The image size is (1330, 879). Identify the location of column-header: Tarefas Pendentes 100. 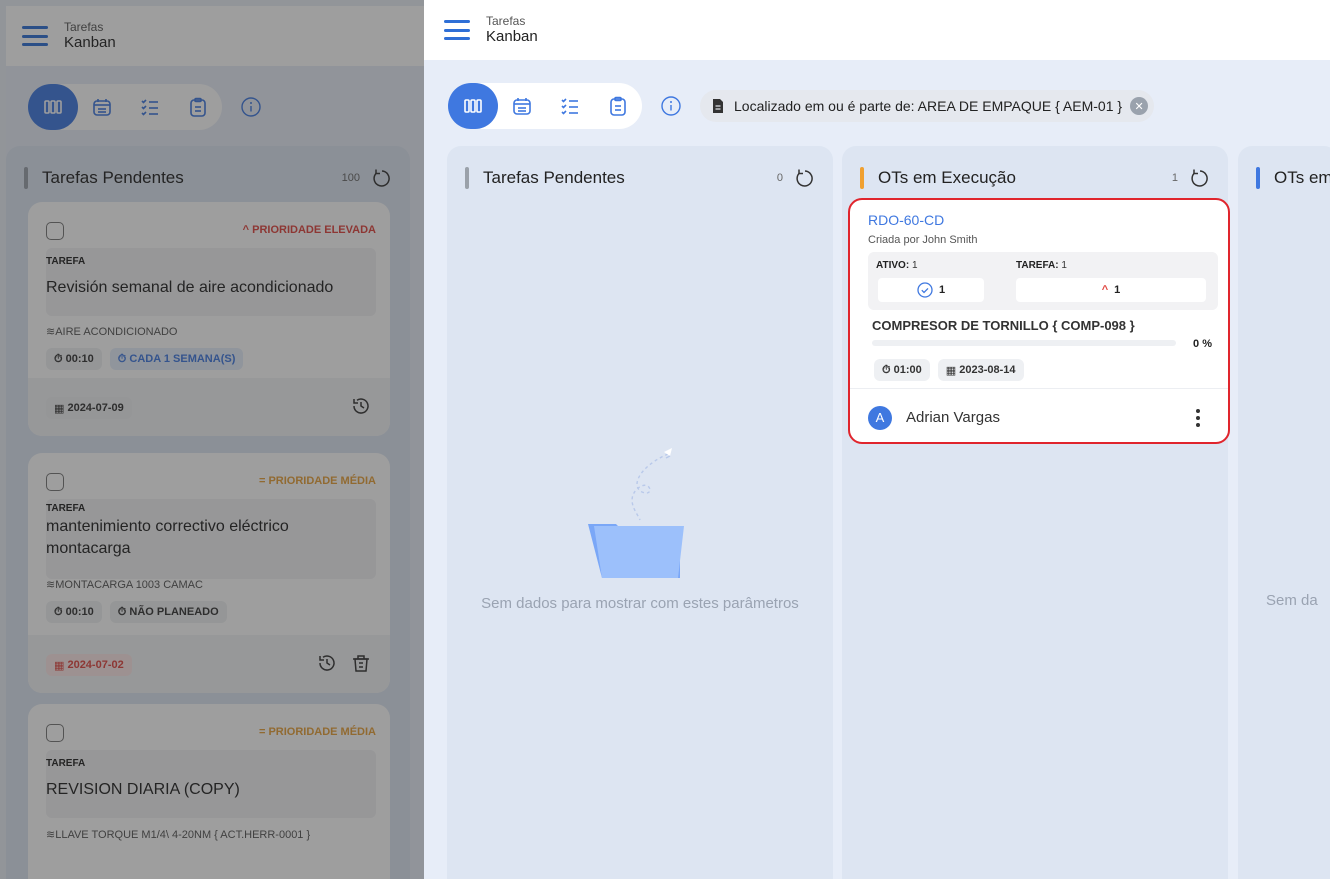
(208, 178).